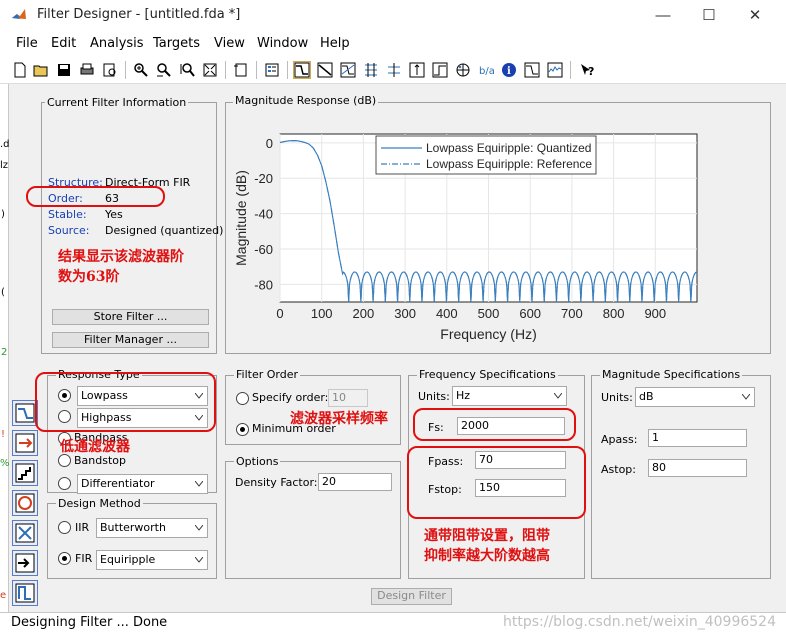 This screenshot has height=643, width=786. Describe the element at coordinates (335, 43) in the screenshot. I see `menu-help: Help` at that location.